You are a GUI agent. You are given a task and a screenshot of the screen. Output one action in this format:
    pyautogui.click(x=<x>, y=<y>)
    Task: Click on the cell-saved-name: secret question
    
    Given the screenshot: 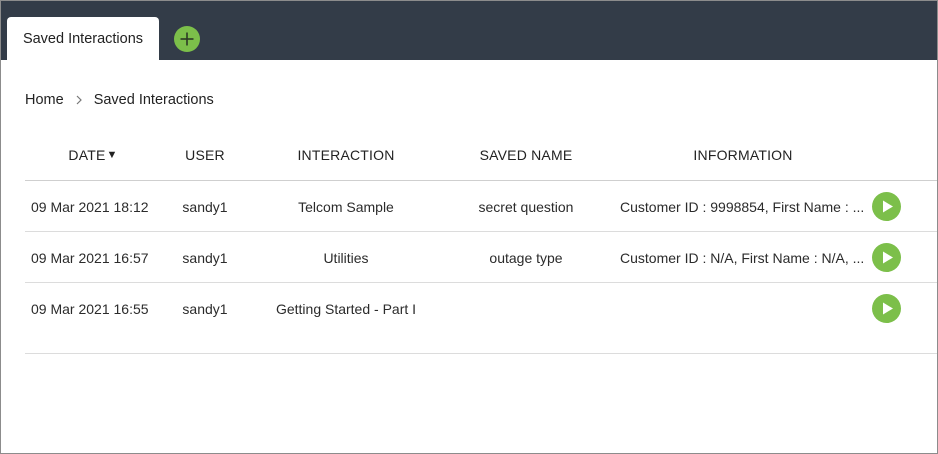 What is the action you would take?
    pyautogui.click(x=526, y=206)
    